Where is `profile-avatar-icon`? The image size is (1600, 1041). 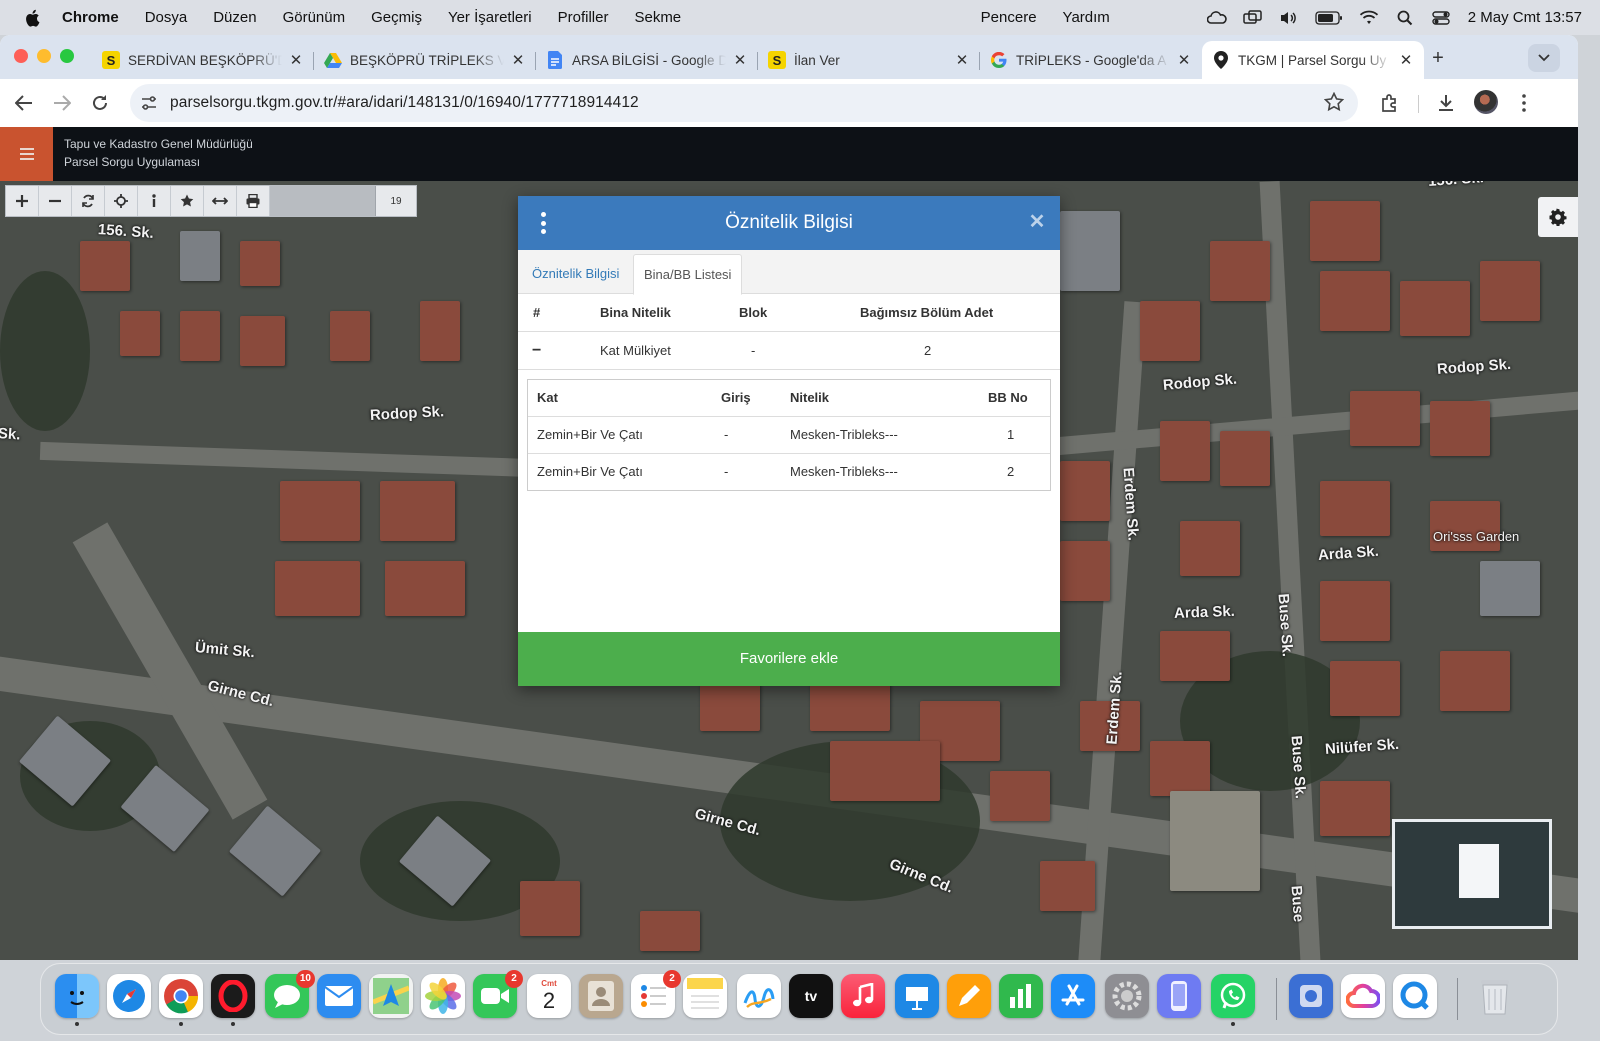 profile-avatar-icon is located at coordinates (1486, 102).